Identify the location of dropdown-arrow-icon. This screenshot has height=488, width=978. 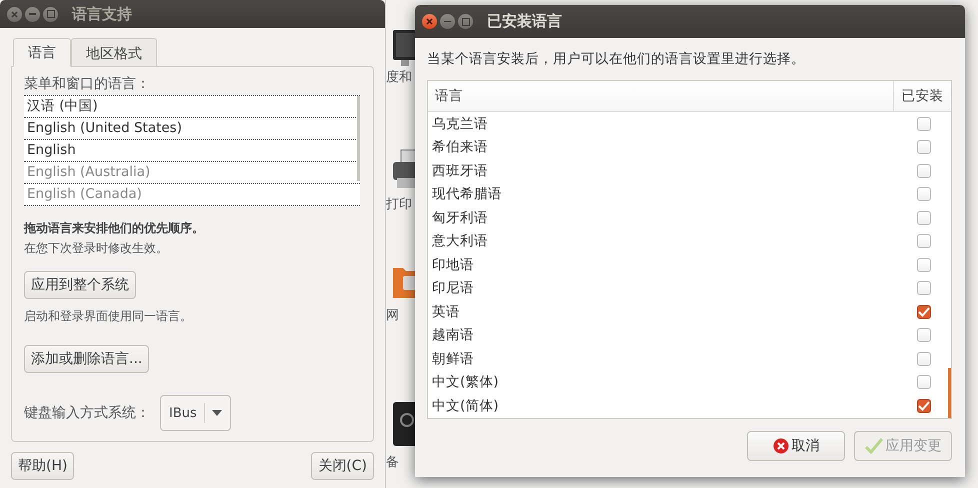
(217, 413).